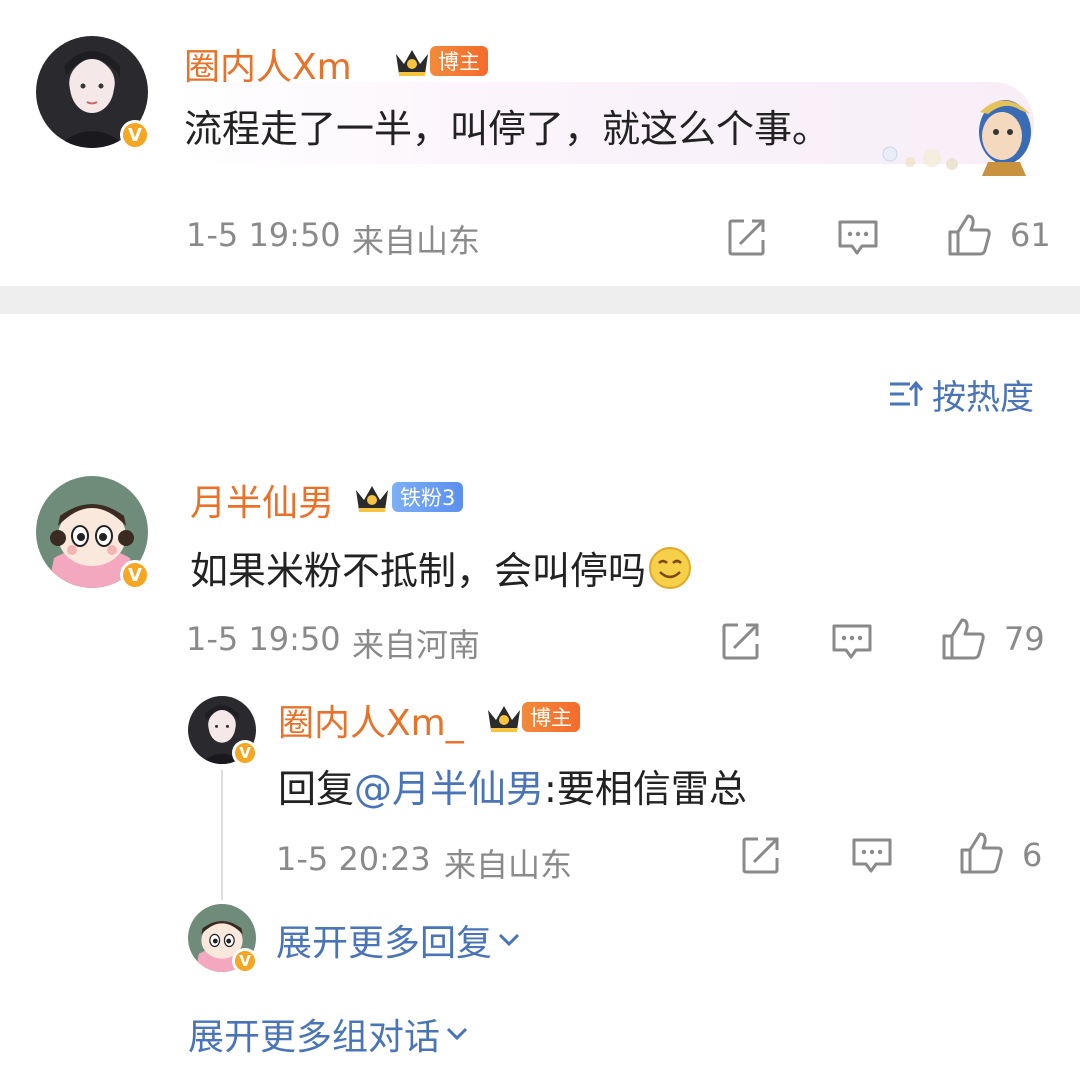  Describe the element at coordinates (1024, 639) in the screenshot. I see `like-count: 79` at that location.